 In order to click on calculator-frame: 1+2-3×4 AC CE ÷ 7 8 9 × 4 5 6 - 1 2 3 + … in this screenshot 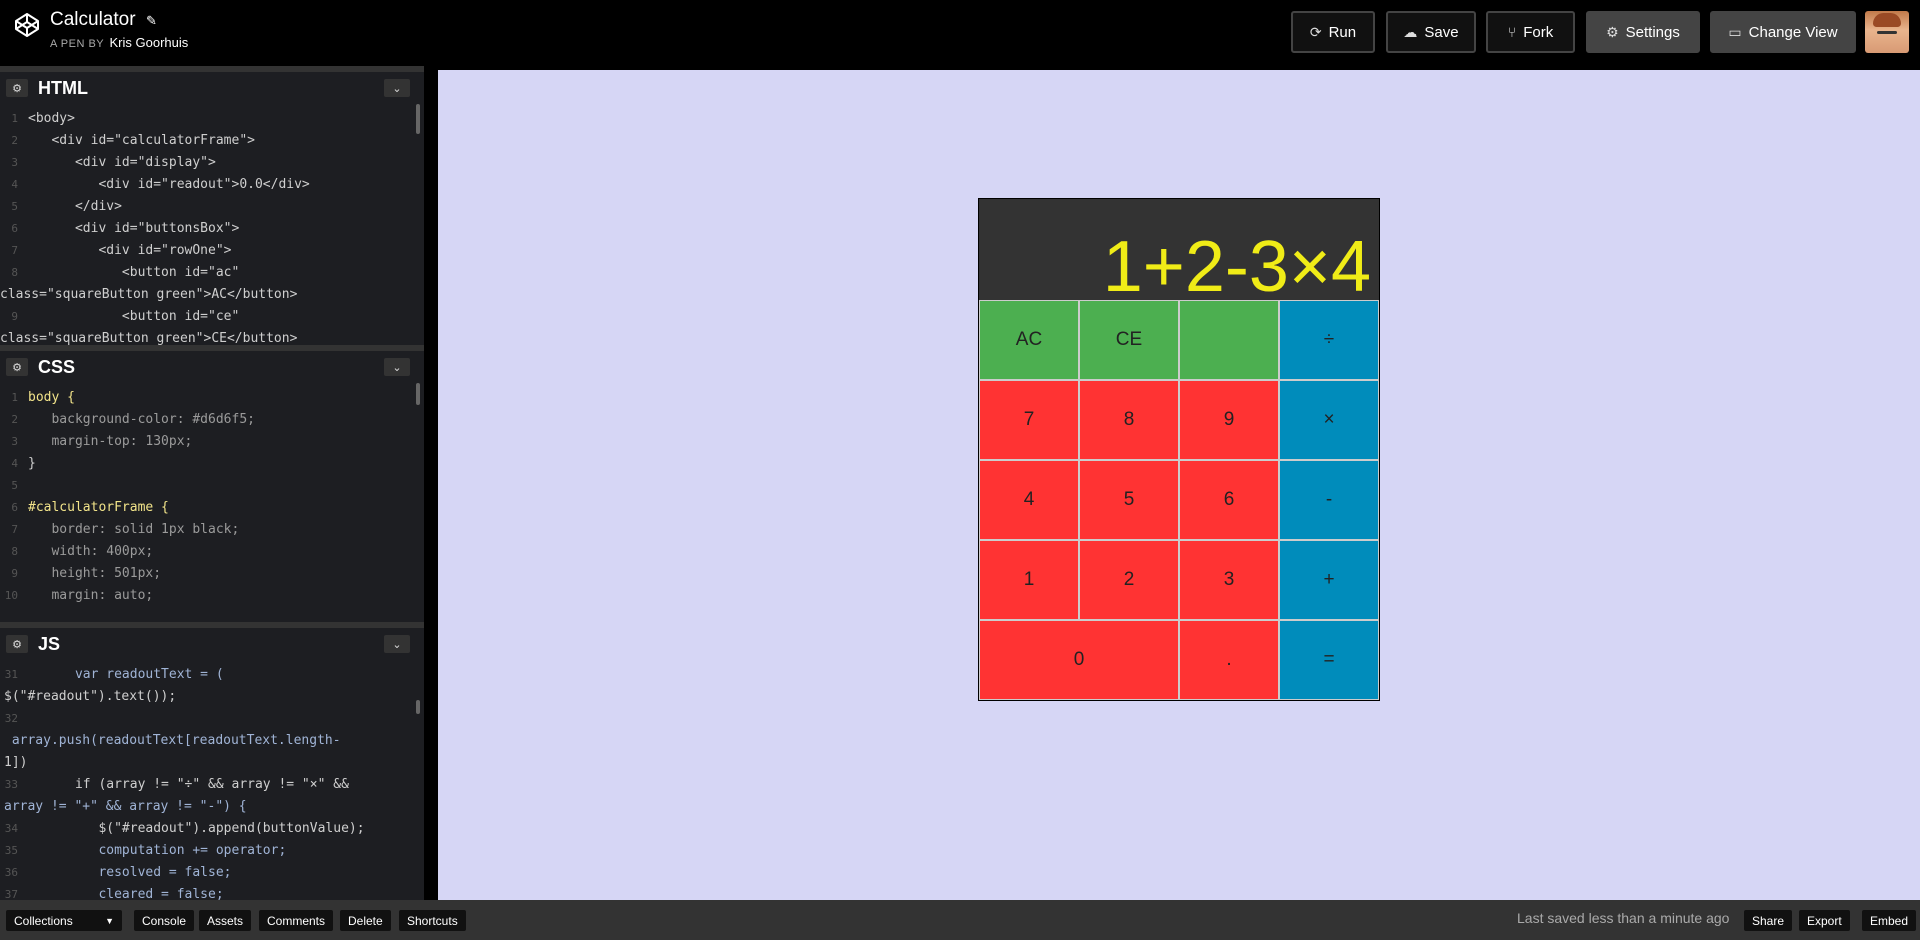, I will do `click(1179, 449)`.